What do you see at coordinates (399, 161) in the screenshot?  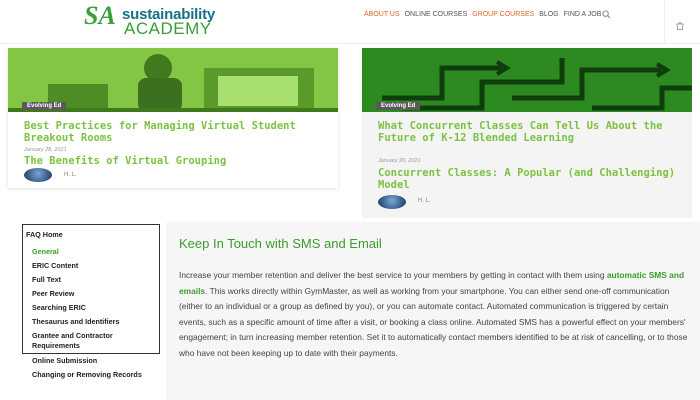 I see `card-date: January 20, 2021` at bounding box center [399, 161].